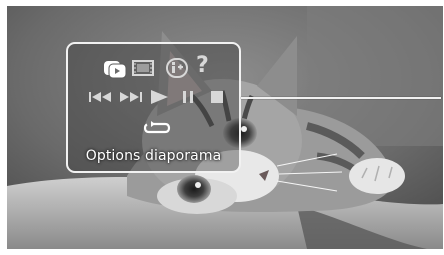 This screenshot has height=255, width=444. I want to click on help-icon: ?, so click(202, 66).